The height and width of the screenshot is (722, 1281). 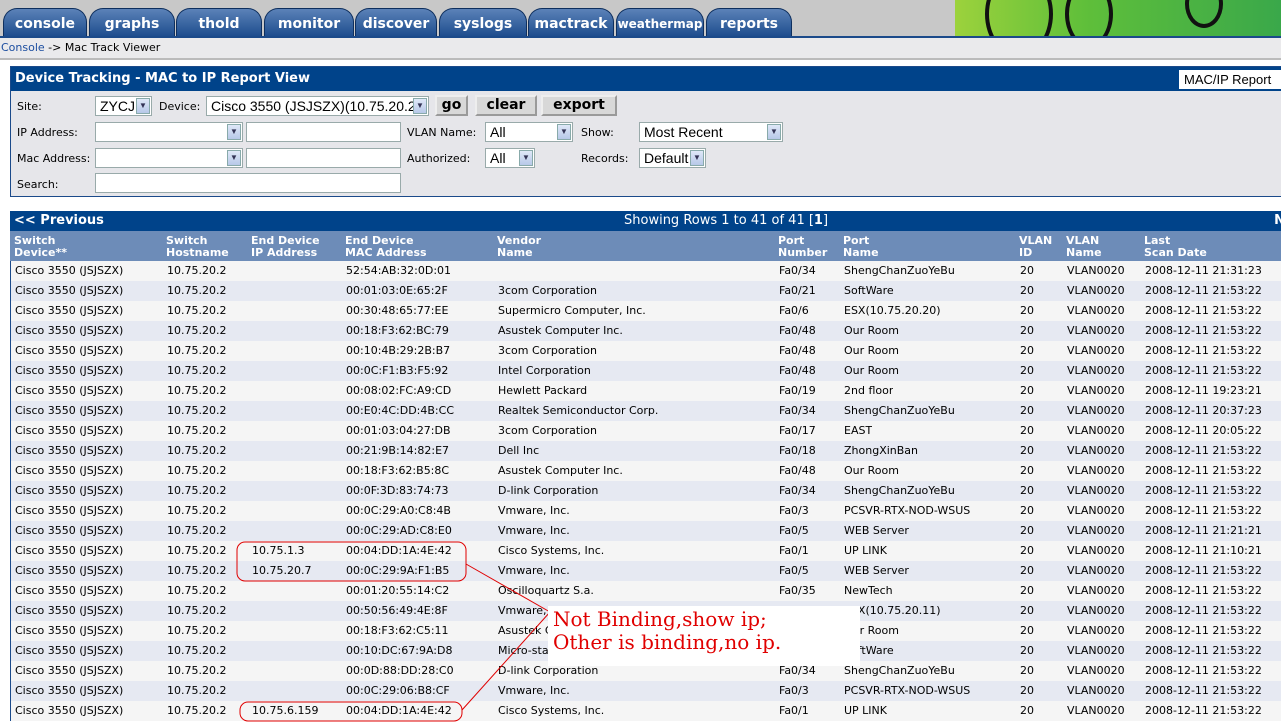 I want to click on mac-match-select: ▼, so click(x=169, y=158).